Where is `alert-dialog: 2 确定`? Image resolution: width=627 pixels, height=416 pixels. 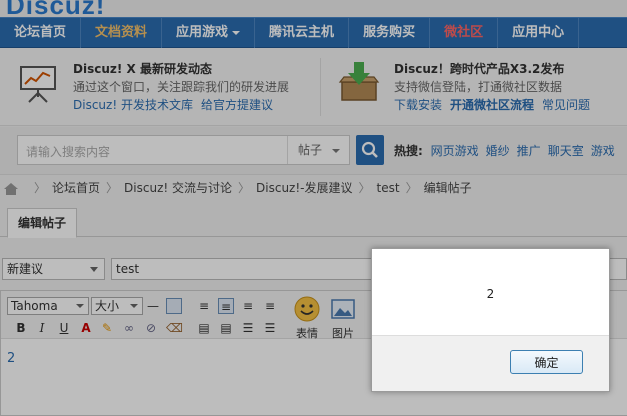
alert-dialog: 2 确定 is located at coordinates (490, 320).